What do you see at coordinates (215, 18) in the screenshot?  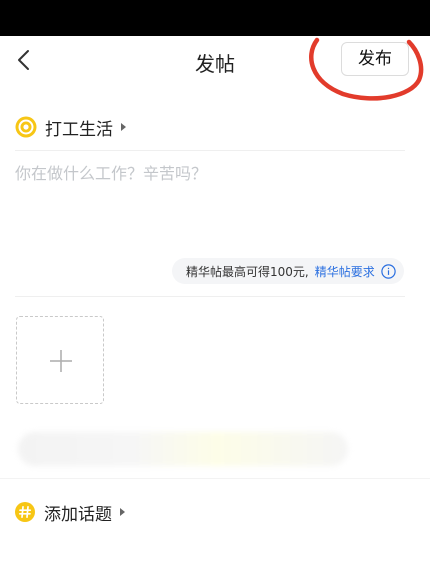 I see `status-bar` at bounding box center [215, 18].